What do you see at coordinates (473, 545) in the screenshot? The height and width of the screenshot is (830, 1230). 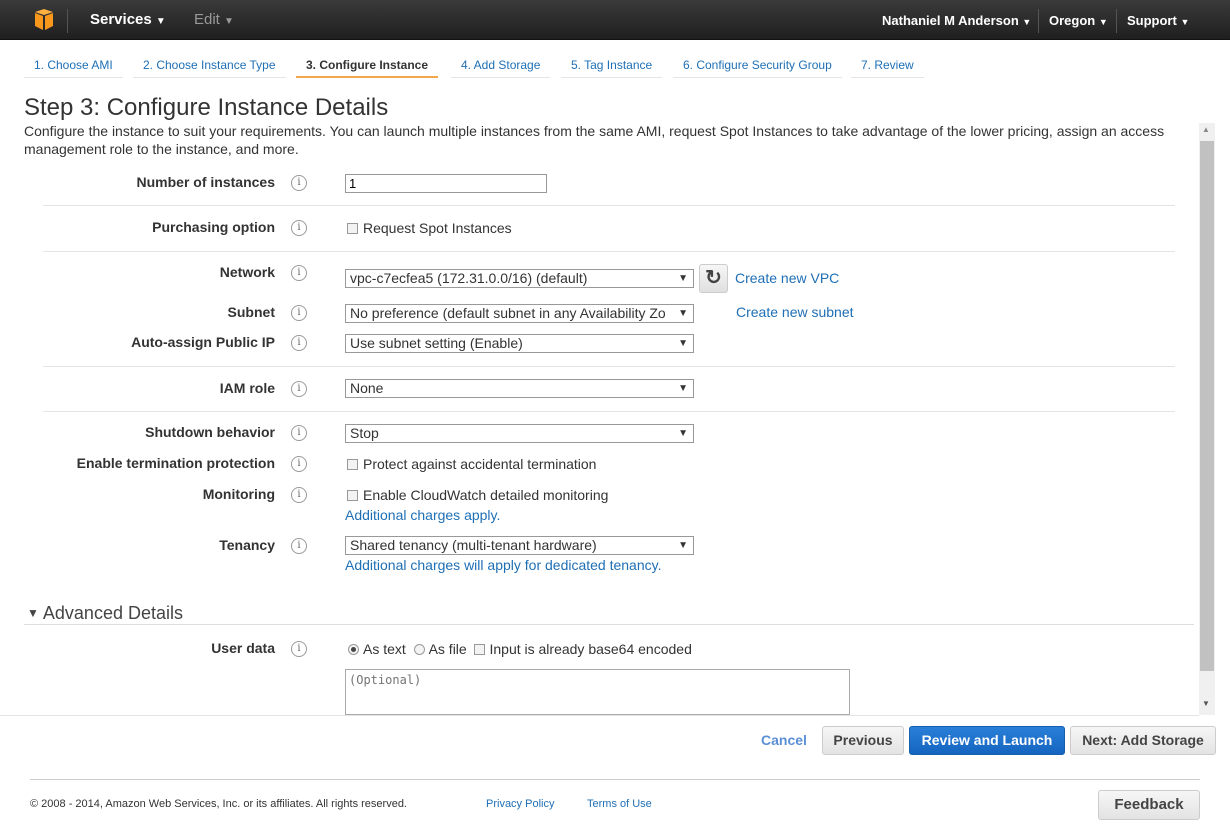 I see `tenancy-value: Shared tenancy (multi-tenant hardware)` at bounding box center [473, 545].